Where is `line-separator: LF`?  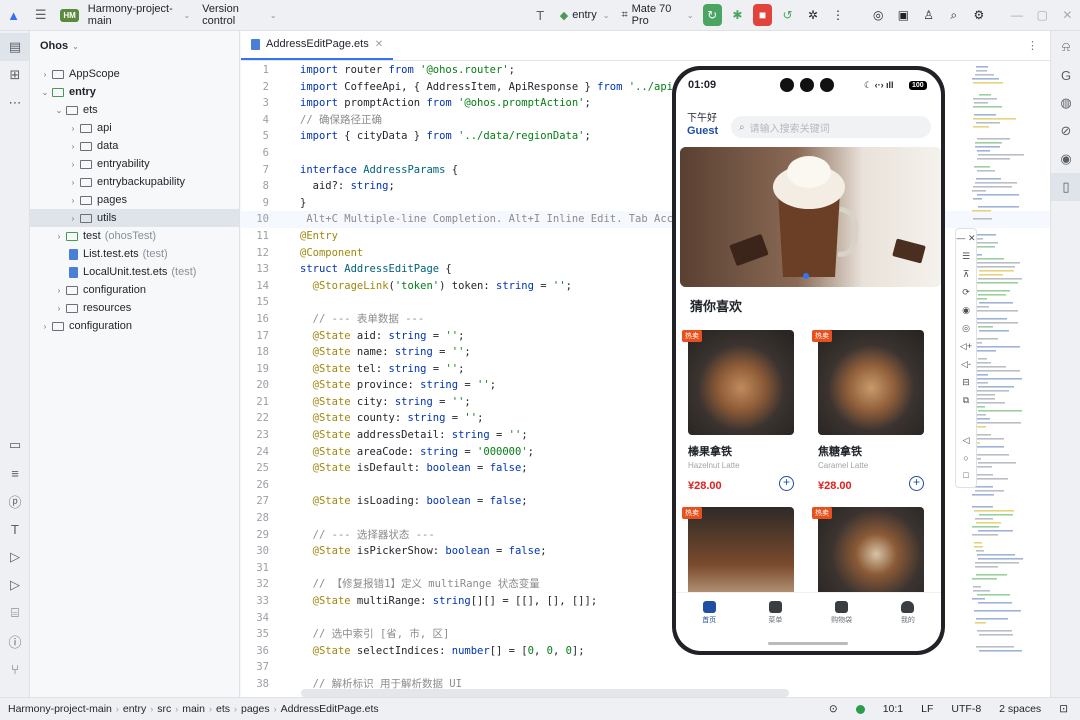 line-separator: LF is located at coordinates (927, 709).